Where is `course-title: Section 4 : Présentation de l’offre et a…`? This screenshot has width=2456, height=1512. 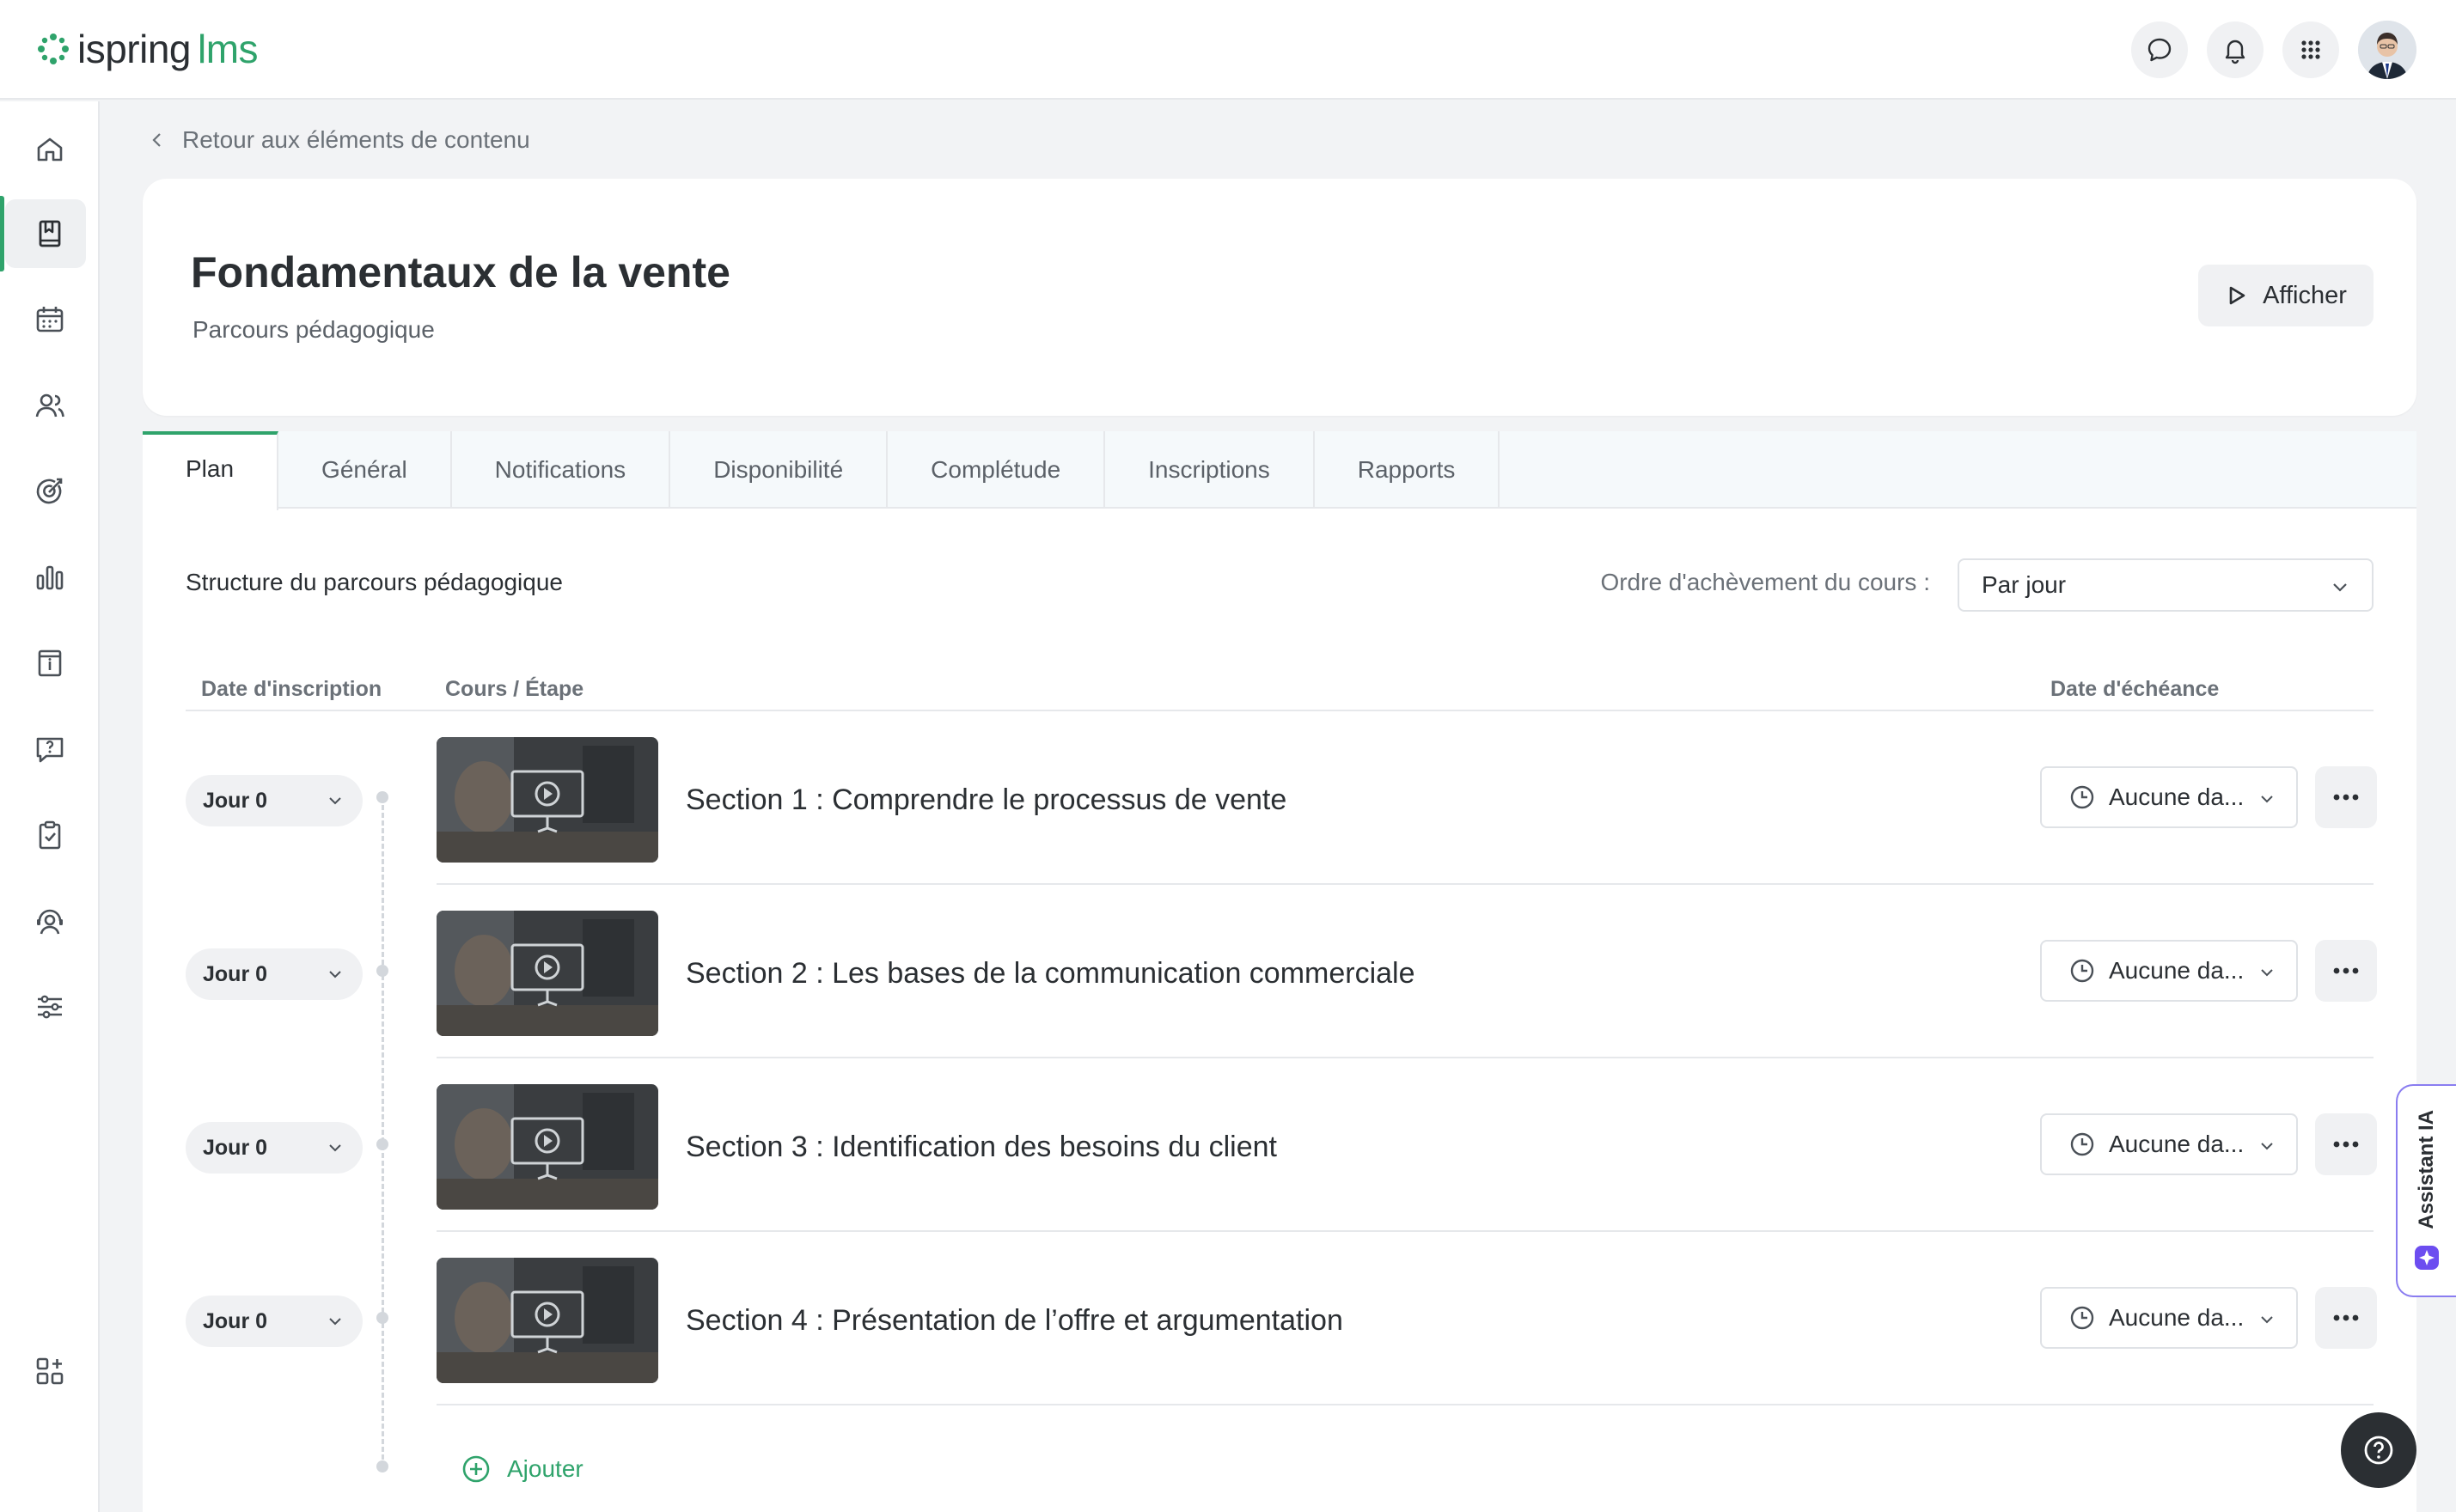
course-title: Section 4 : Présentation de l’offre et a… is located at coordinates (1014, 1321).